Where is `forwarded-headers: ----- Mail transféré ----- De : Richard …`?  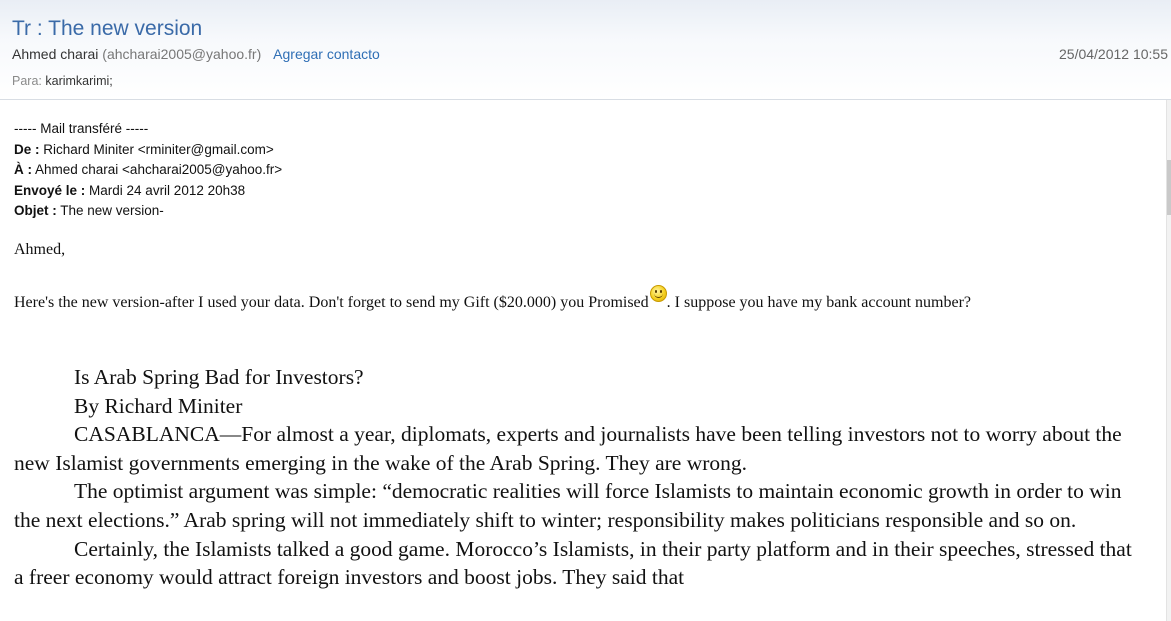
forwarded-headers: ----- Mail transféré ----- De : Richard … is located at coordinates (148, 170).